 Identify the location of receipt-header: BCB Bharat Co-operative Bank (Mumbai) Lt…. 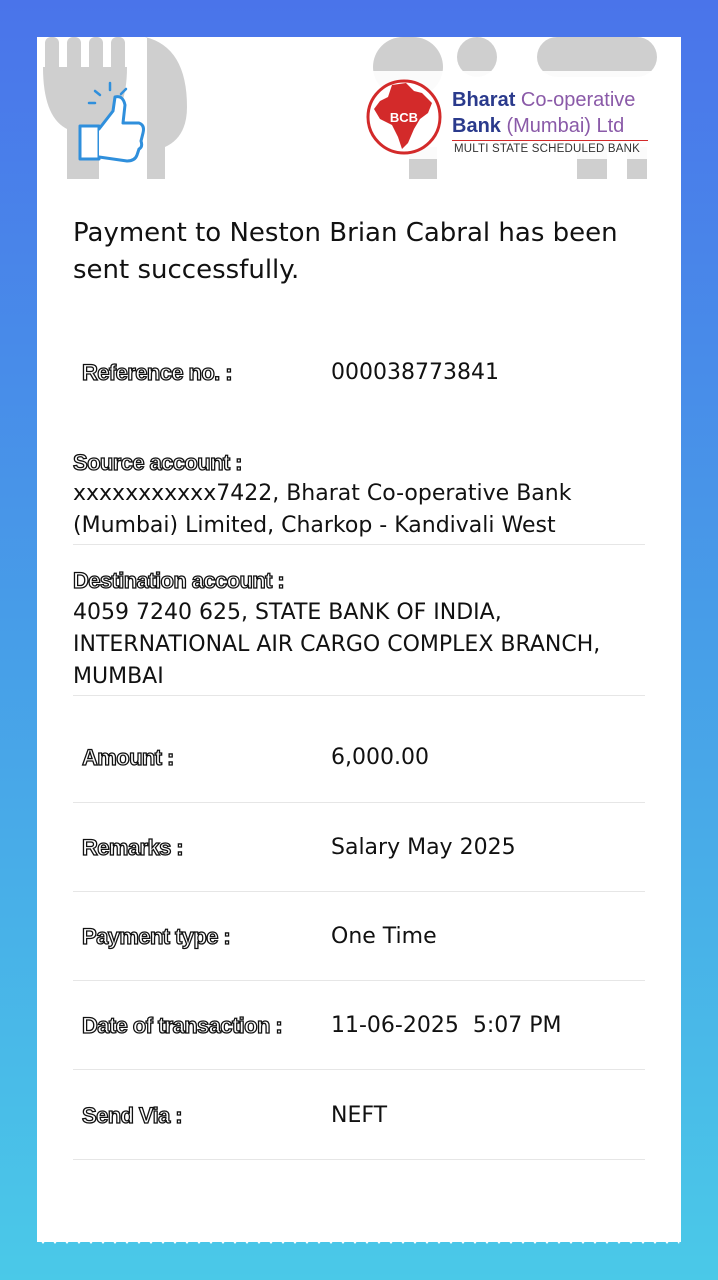
(359, 108).